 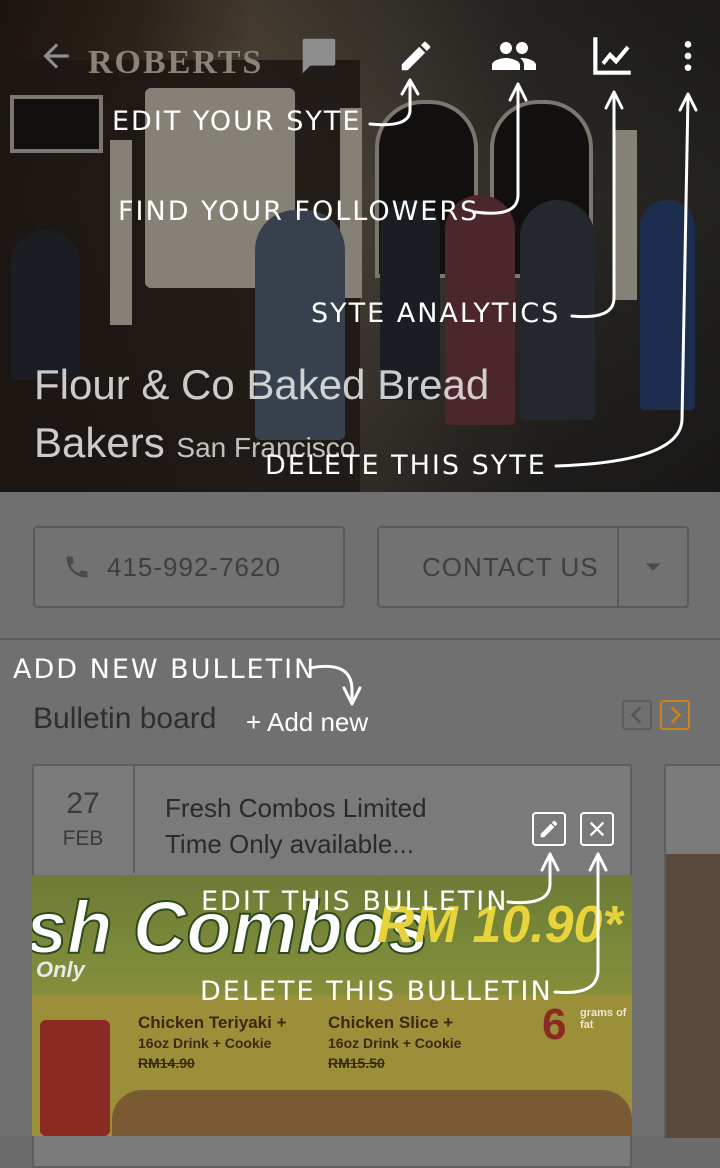 I want to click on annotation-add-bulletin: ADD NEW BULLETIN, so click(x=165, y=669).